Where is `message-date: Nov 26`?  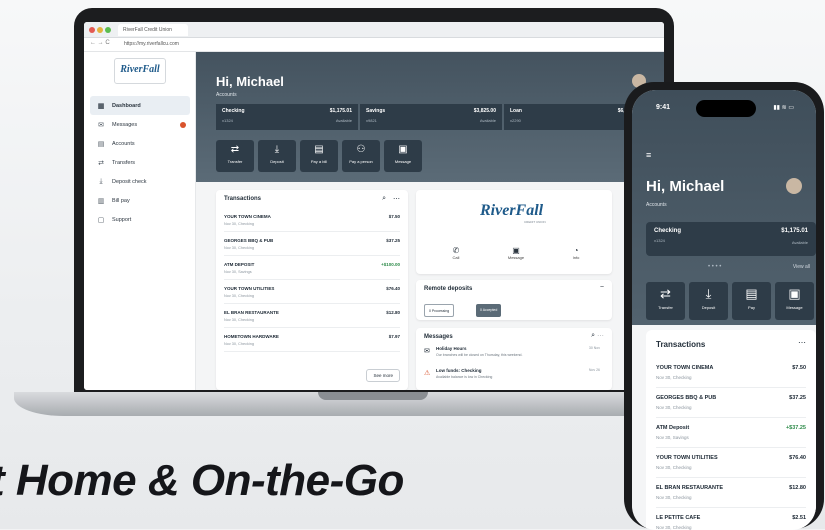
message-date: Nov 26 is located at coordinates (594, 370).